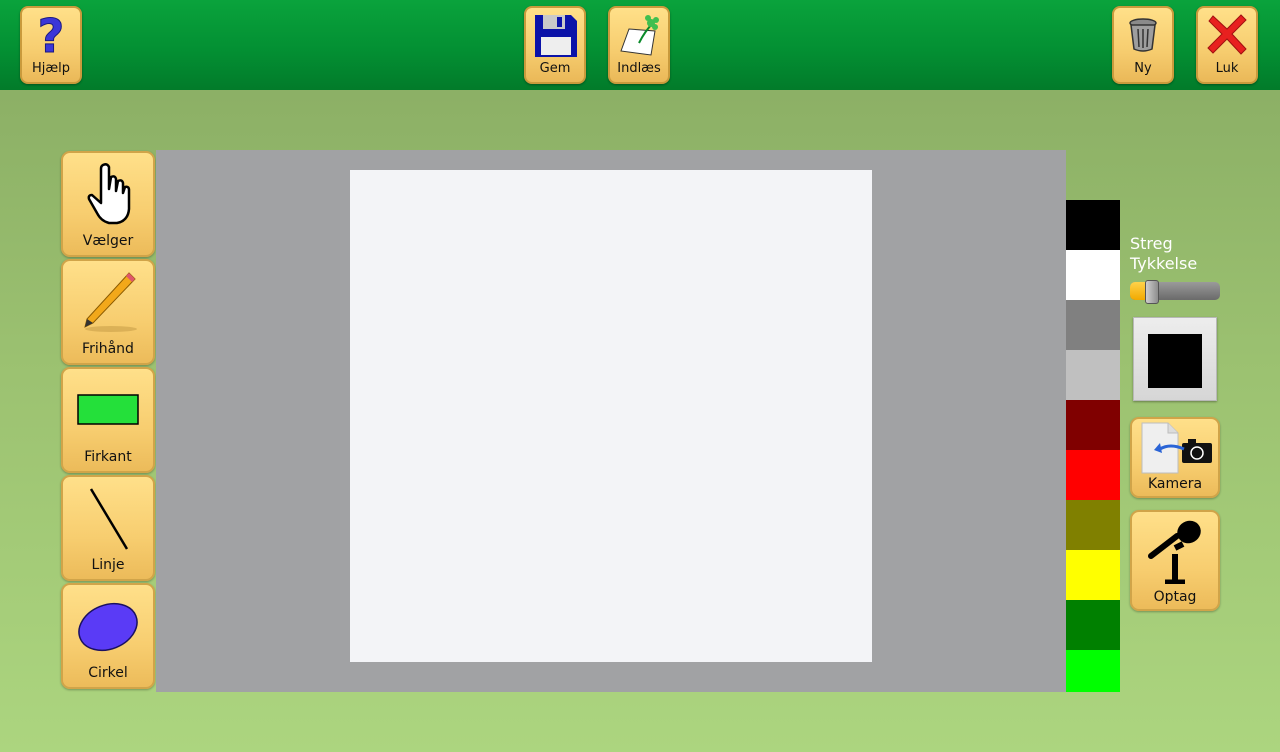 The width and height of the screenshot is (1280, 752). Describe the element at coordinates (109, 194) in the screenshot. I see `hand-pointer-icon` at that location.